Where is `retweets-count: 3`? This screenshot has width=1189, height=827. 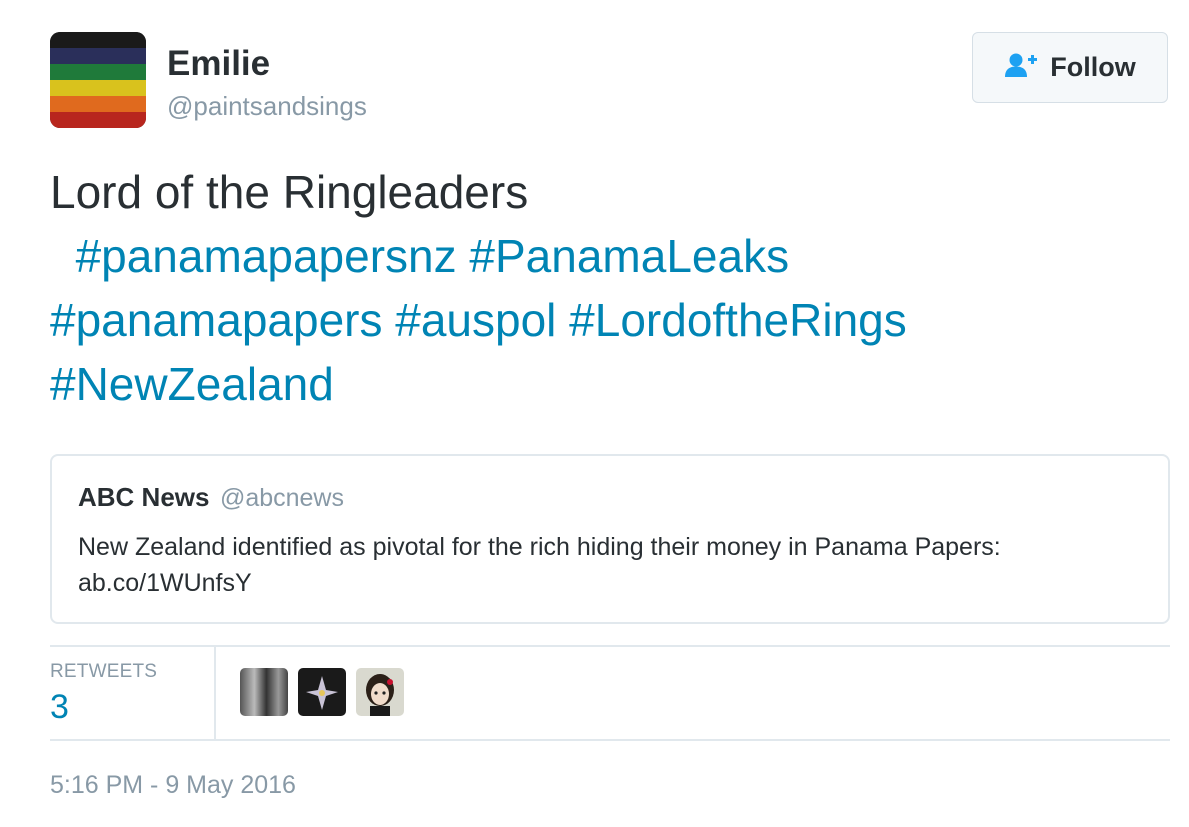 retweets-count: 3 is located at coordinates (59, 707).